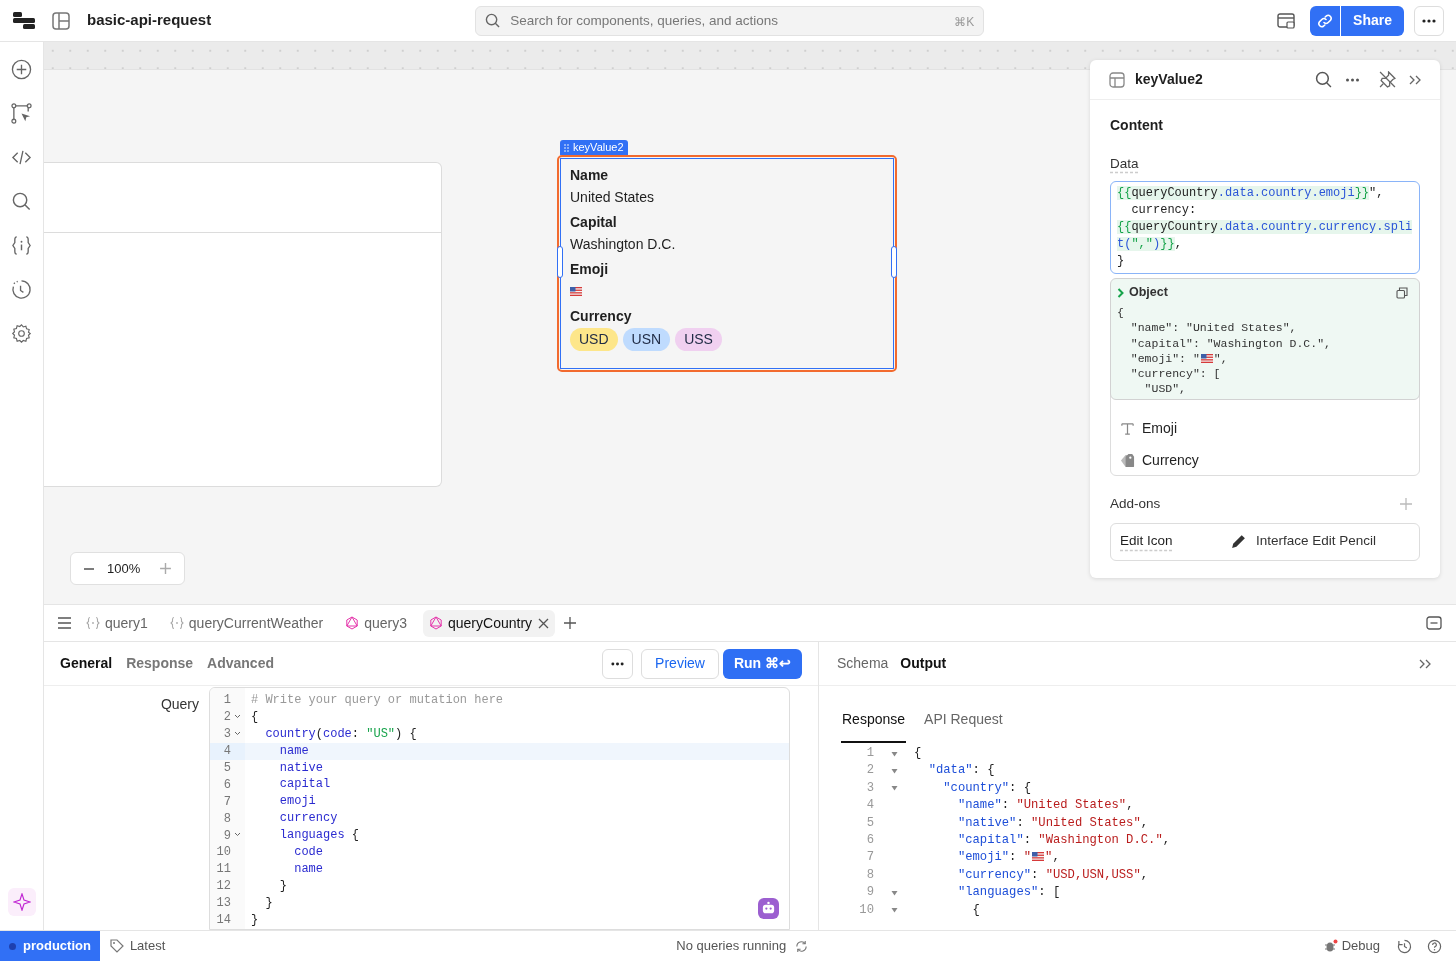 This screenshot has width=1456, height=961. Describe the element at coordinates (874, 726) in the screenshot. I see `result-view-tab: Response` at that location.